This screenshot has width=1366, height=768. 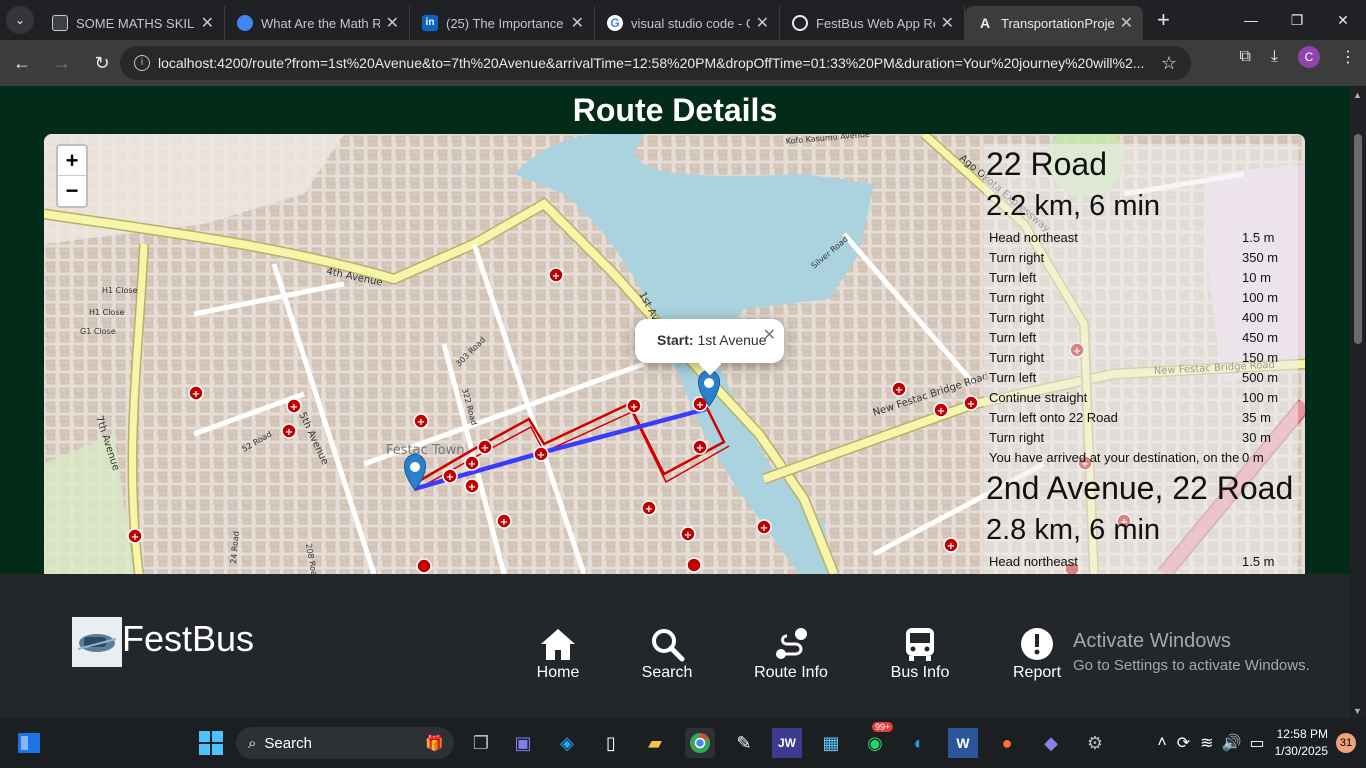 I want to click on system-tray: ˄ ⟳ ≋ 🔊 ▭ 12:58 PM 1/30/2025 31, so click(x=1261, y=743).